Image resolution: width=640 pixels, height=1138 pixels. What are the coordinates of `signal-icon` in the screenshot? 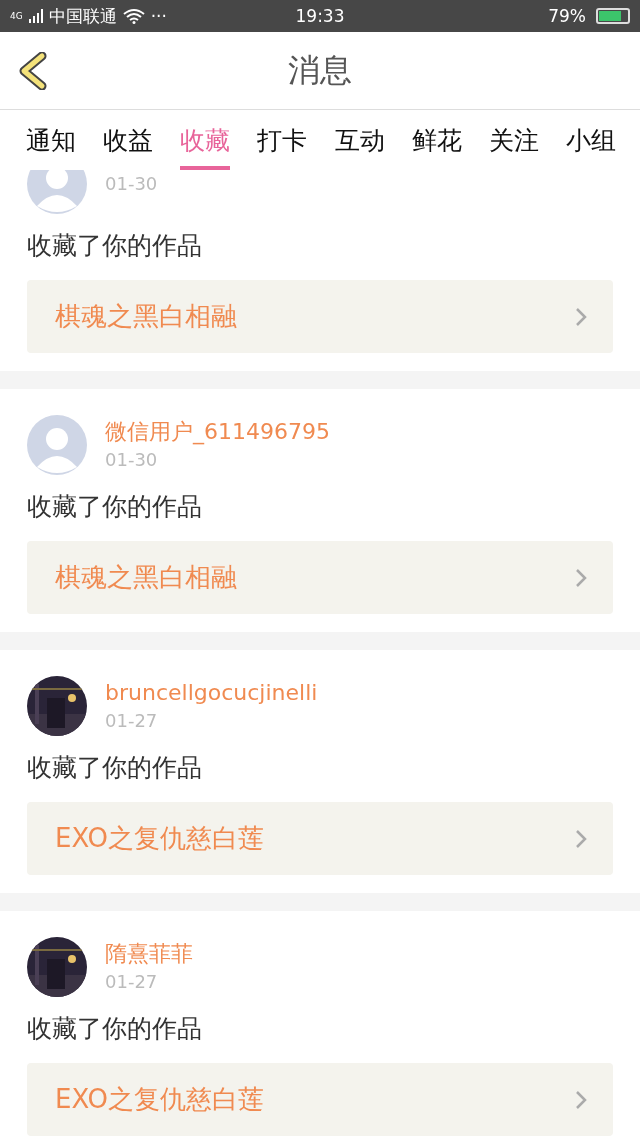 It's located at (35, 16).